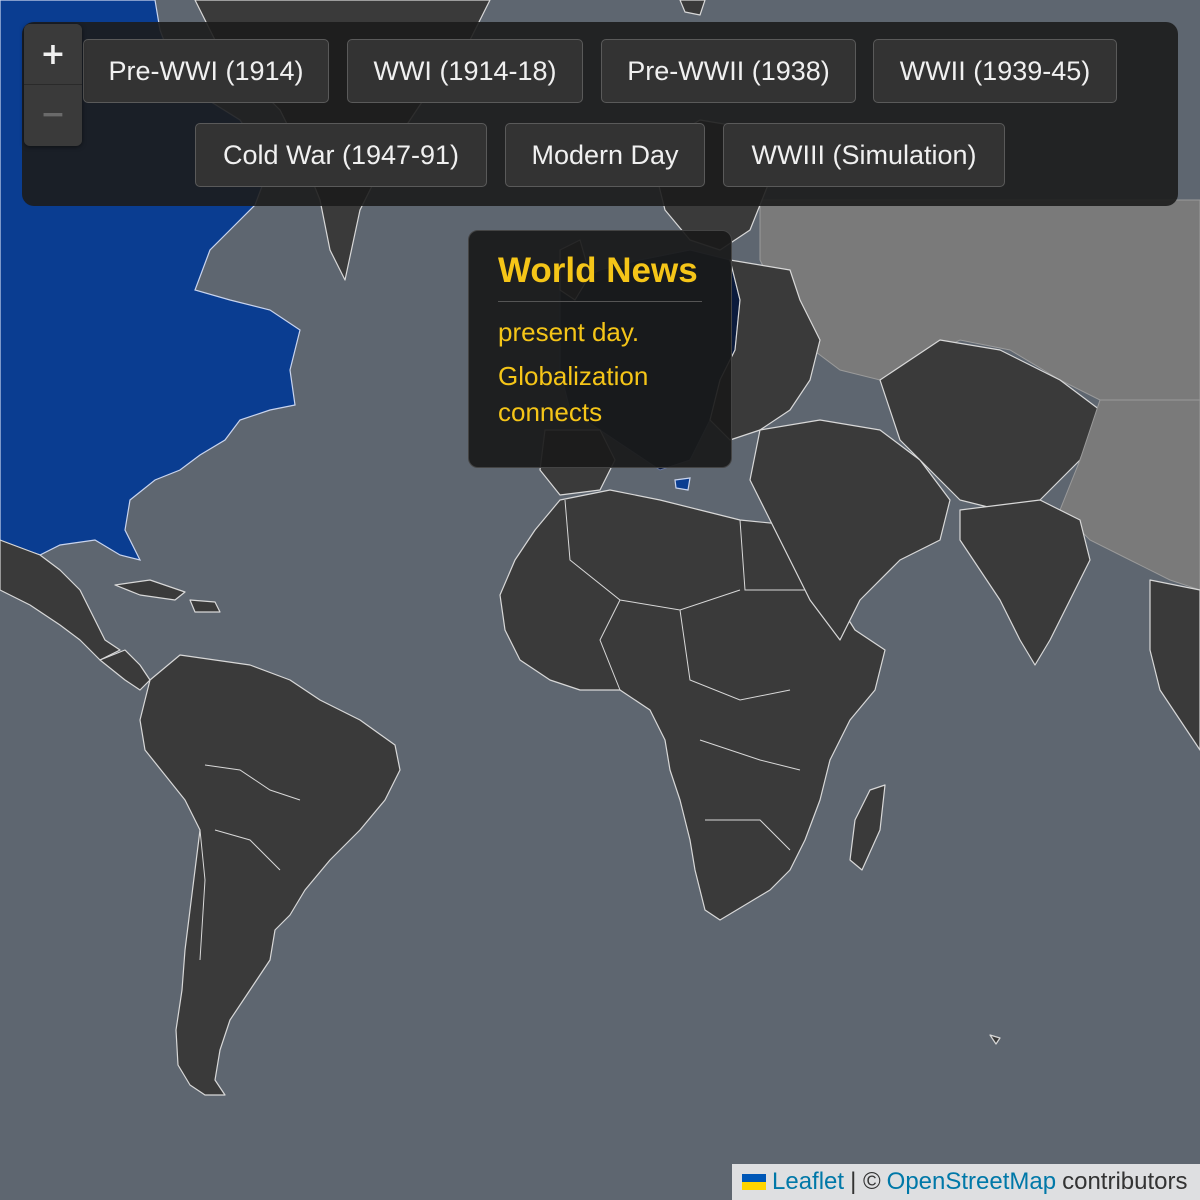  Describe the element at coordinates (53, 54) in the screenshot. I see `zoom-in-button: +` at that location.